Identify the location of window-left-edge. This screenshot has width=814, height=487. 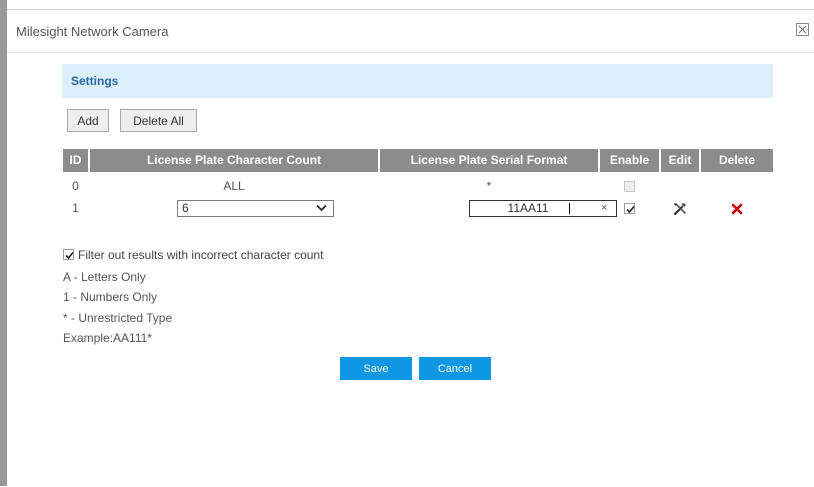
(3, 243).